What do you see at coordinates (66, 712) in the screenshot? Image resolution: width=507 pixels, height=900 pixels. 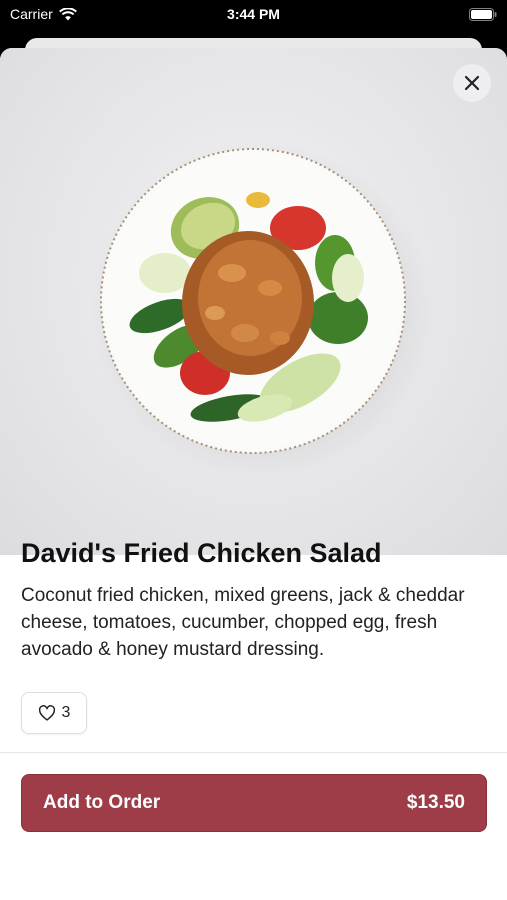 I see `like-count: 3` at bounding box center [66, 712].